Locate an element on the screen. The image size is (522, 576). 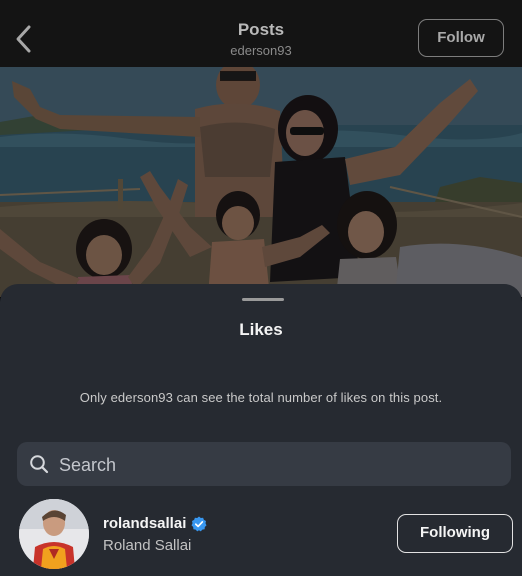
full-name: Roland Sallai is located at coordinates (147, 545).